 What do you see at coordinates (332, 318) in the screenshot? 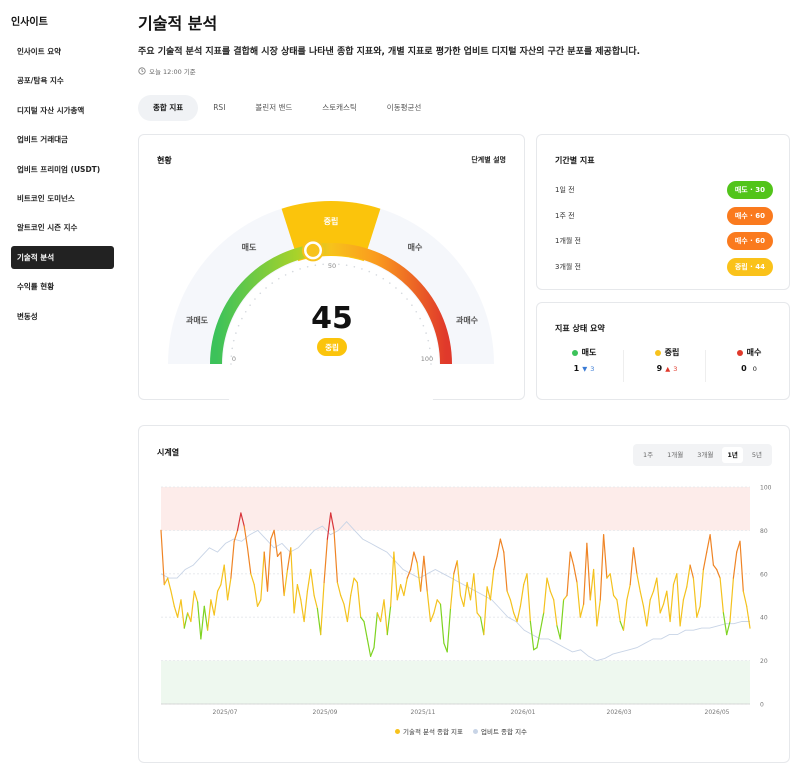
I see `gauge-value: 45` at bounding box center [332, 318].